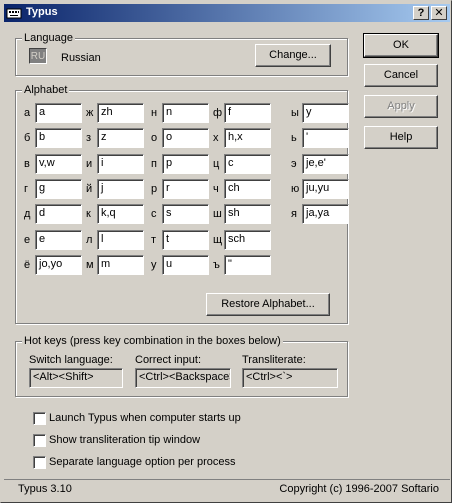 The width and height of the screenshot is (452, 503). I want to click on alphabet-letter: ш, so click(217, 214).